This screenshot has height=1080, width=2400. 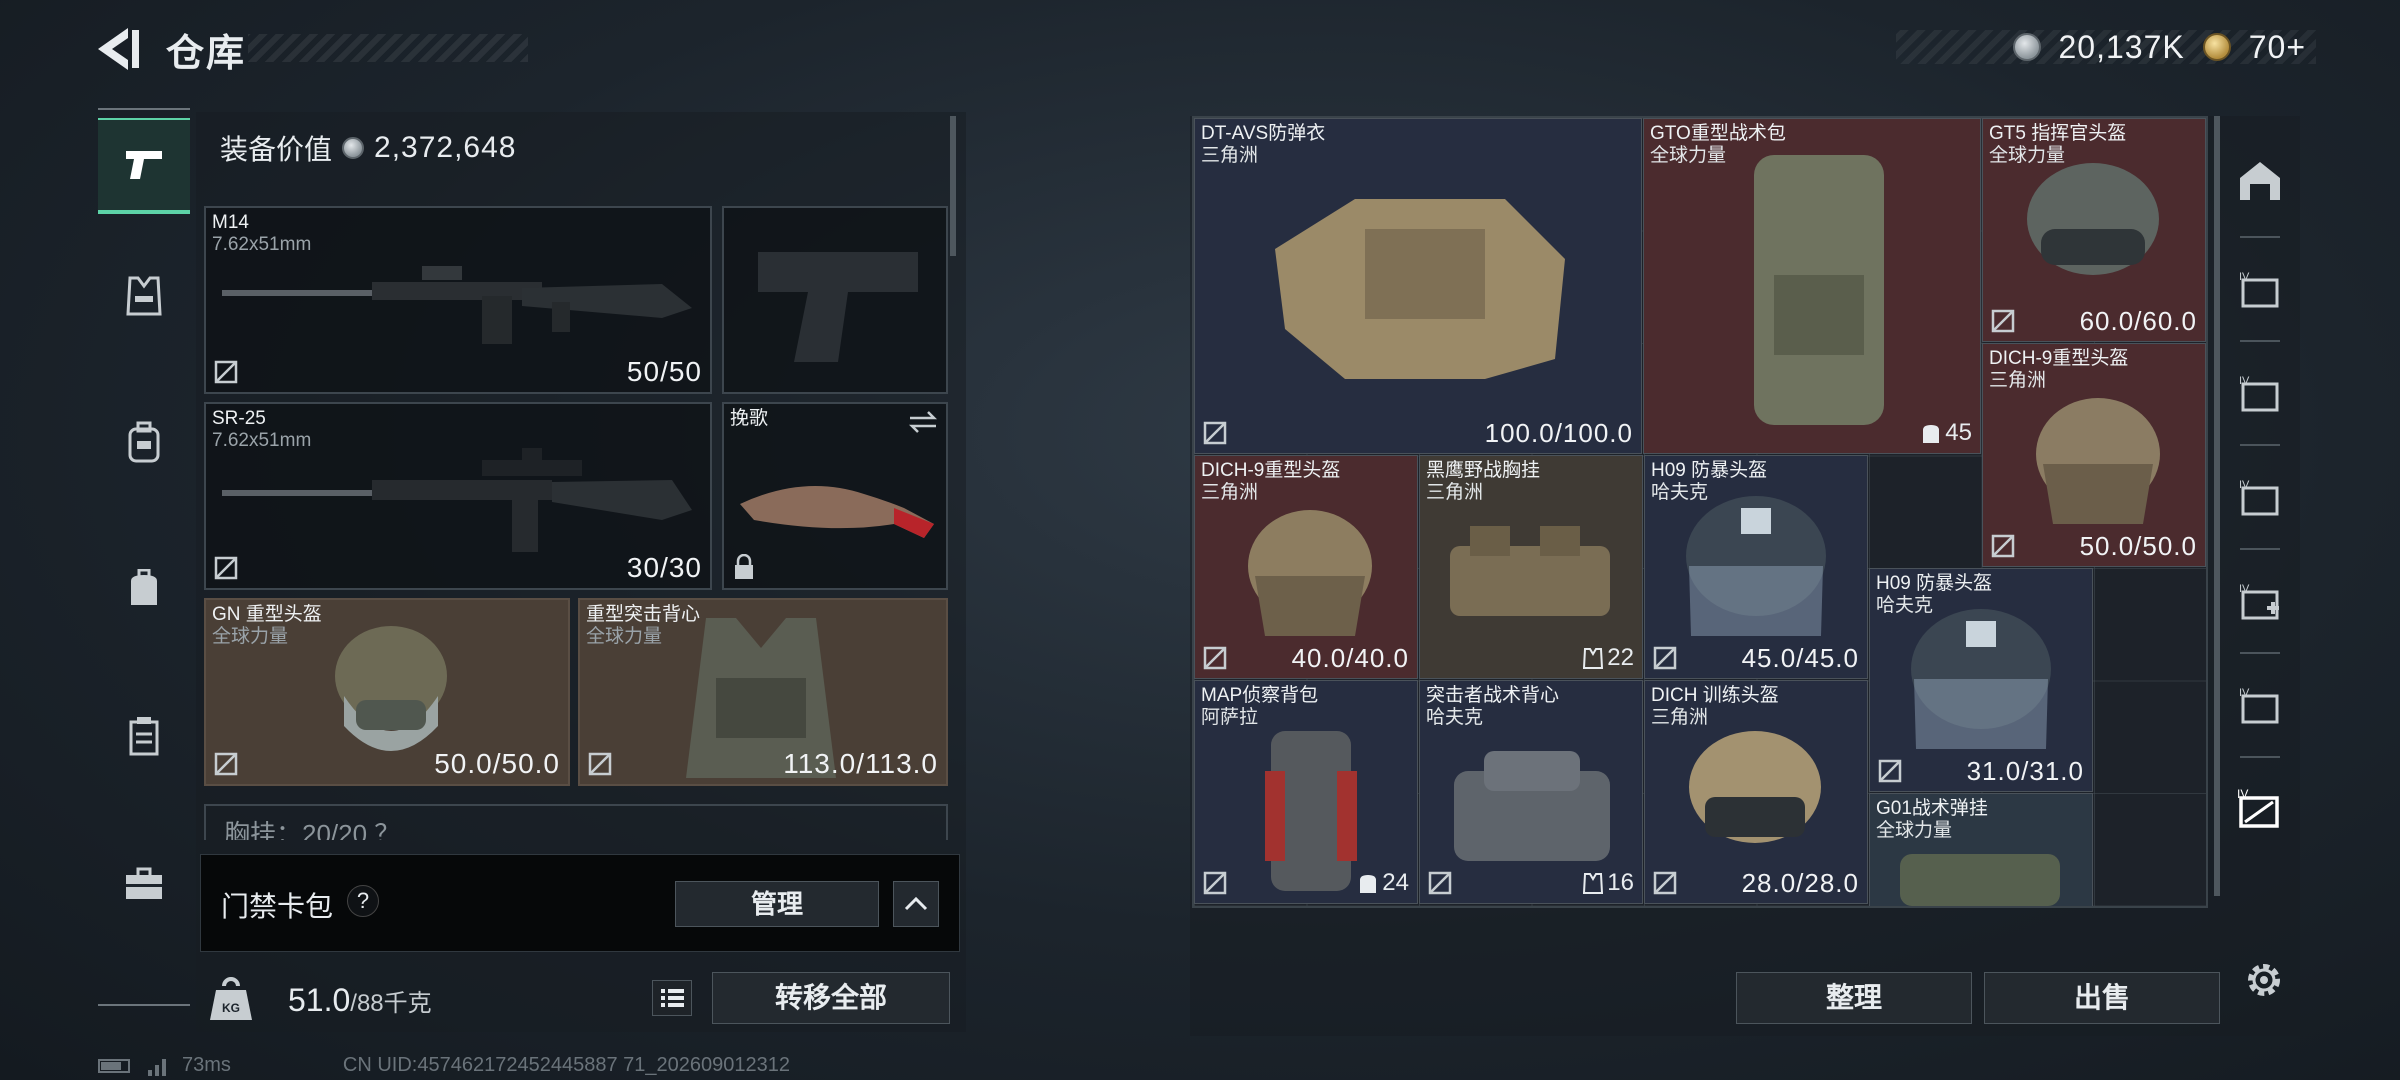 I want to click on list-icon, so click(x=672, y=998).